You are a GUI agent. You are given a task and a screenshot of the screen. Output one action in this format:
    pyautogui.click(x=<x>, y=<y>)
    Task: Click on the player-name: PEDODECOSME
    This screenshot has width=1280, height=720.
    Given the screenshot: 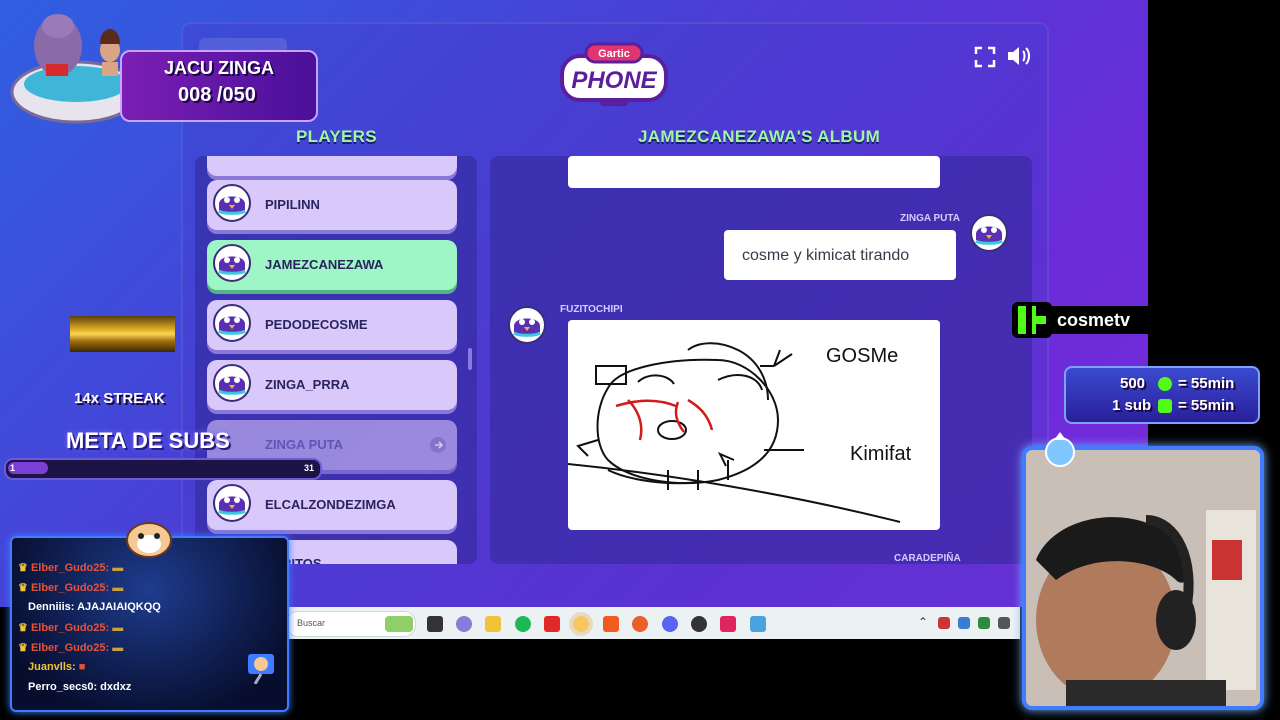 What is the action you would take?
    pyautogui.click(x=316, y=324)
    